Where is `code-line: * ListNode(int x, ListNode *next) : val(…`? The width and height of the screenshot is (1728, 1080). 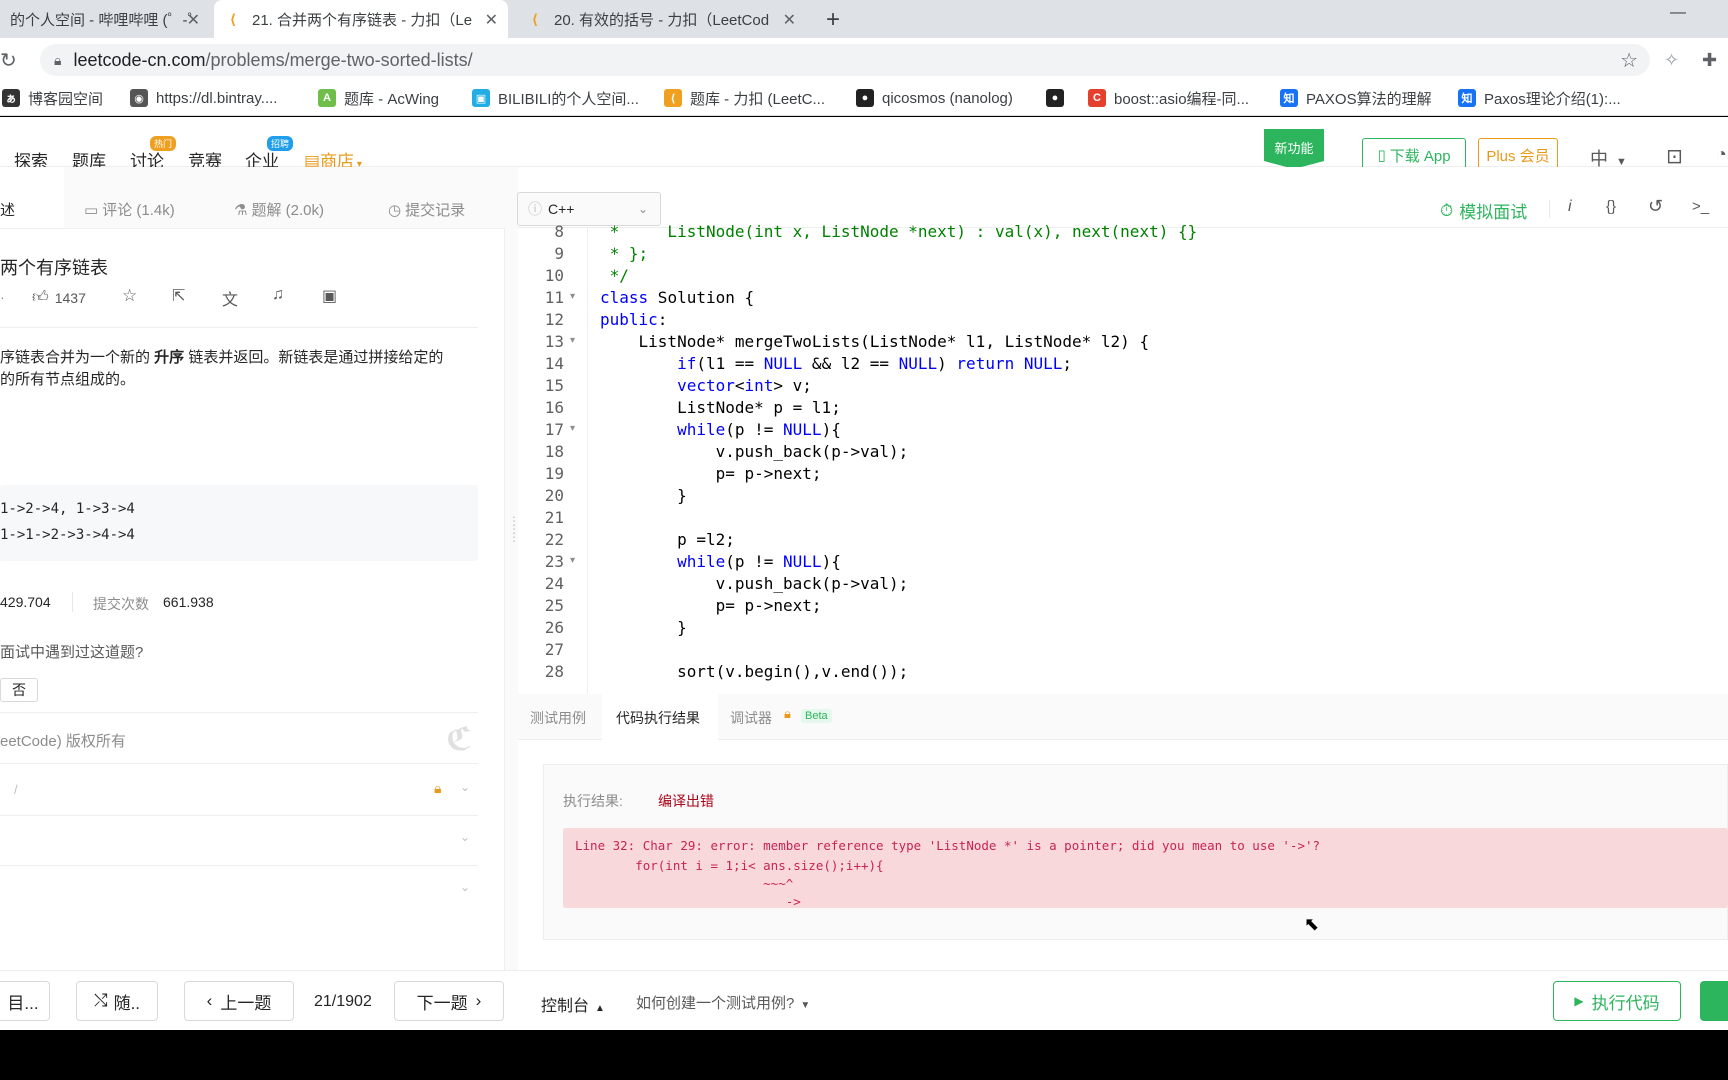
code-line: * ListNode(int x, ListNode *next) : val(… is located at coordinates (899, 231).